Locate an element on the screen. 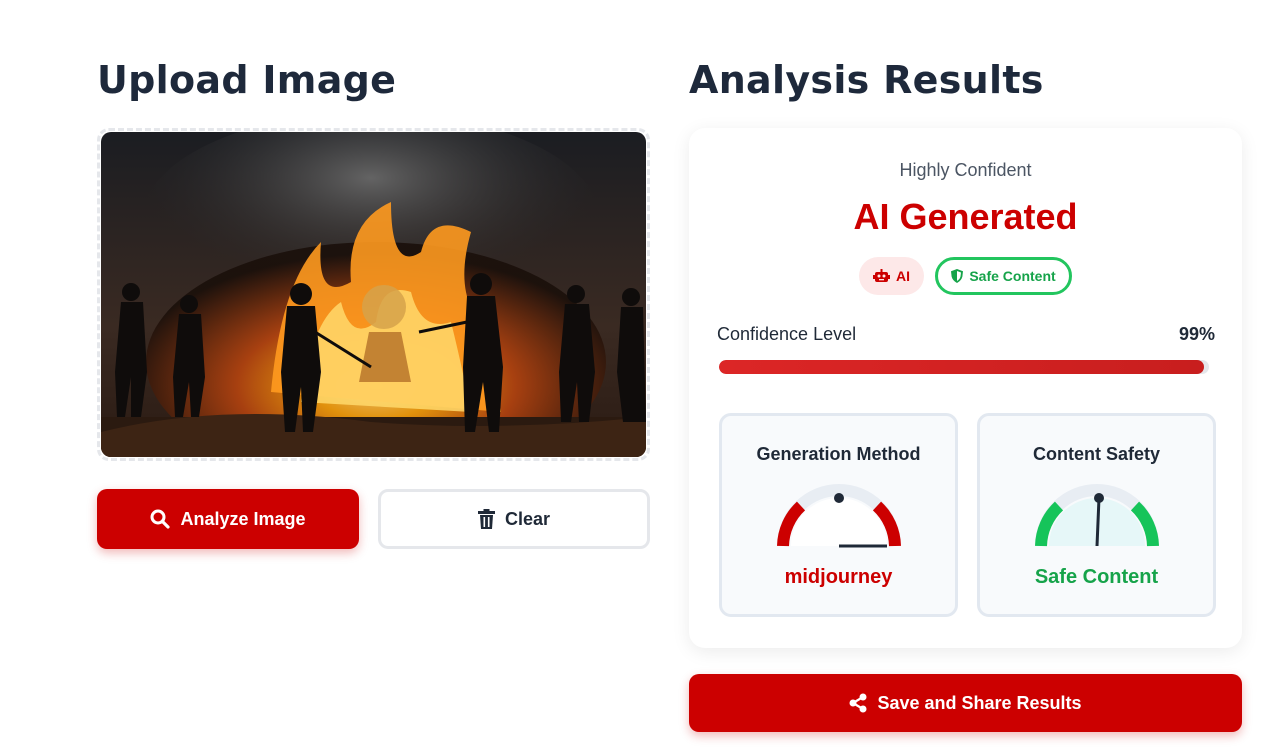  save-and-share-button: Save and Share Results is located at coordinates (965, 703).